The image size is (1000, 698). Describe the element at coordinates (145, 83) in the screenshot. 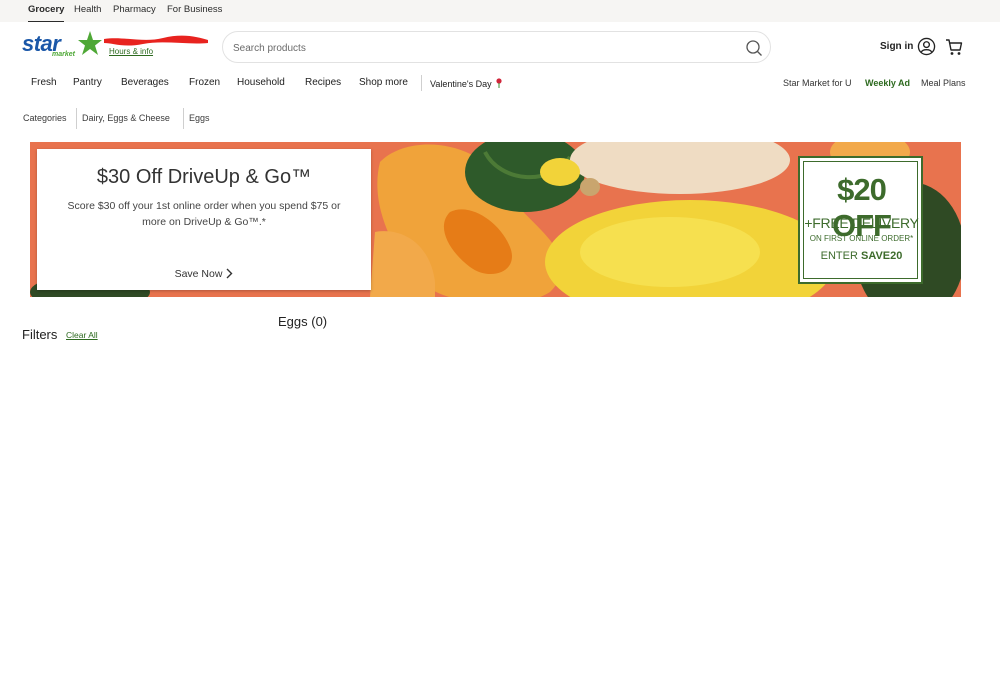

I see `nav-beverages: Beverages` at that location.